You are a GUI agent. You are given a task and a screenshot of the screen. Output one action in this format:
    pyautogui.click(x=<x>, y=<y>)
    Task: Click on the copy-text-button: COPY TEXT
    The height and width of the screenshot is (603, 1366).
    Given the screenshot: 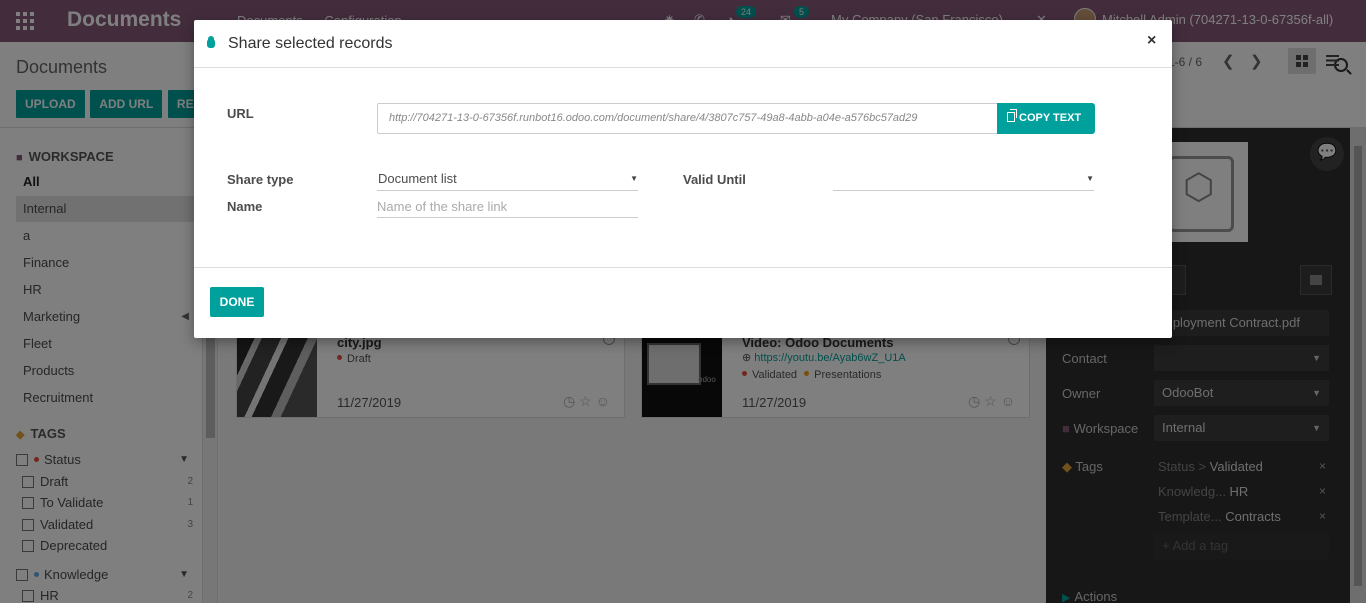 What is the action you would take?
    pyautogui.click(x=1046, y=118)
    